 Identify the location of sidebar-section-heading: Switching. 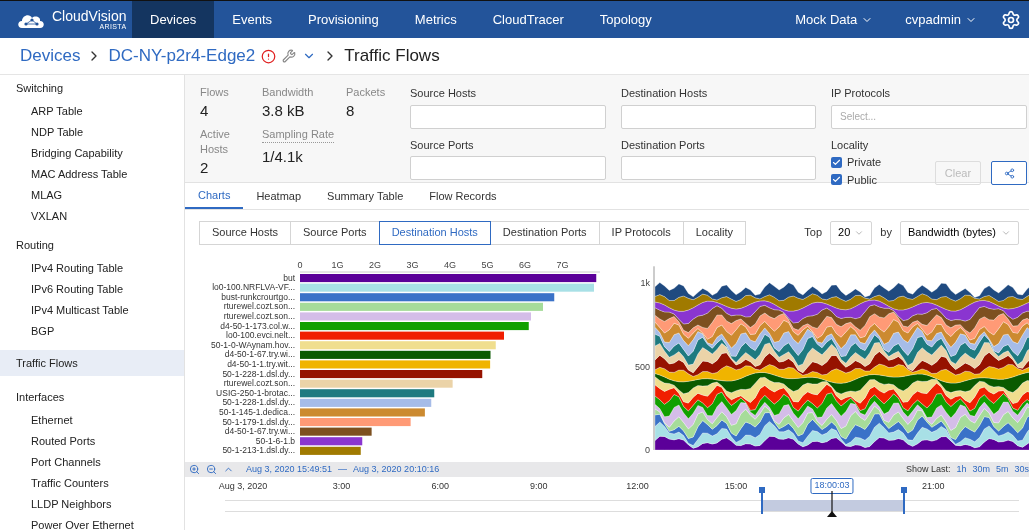
(40, 88).